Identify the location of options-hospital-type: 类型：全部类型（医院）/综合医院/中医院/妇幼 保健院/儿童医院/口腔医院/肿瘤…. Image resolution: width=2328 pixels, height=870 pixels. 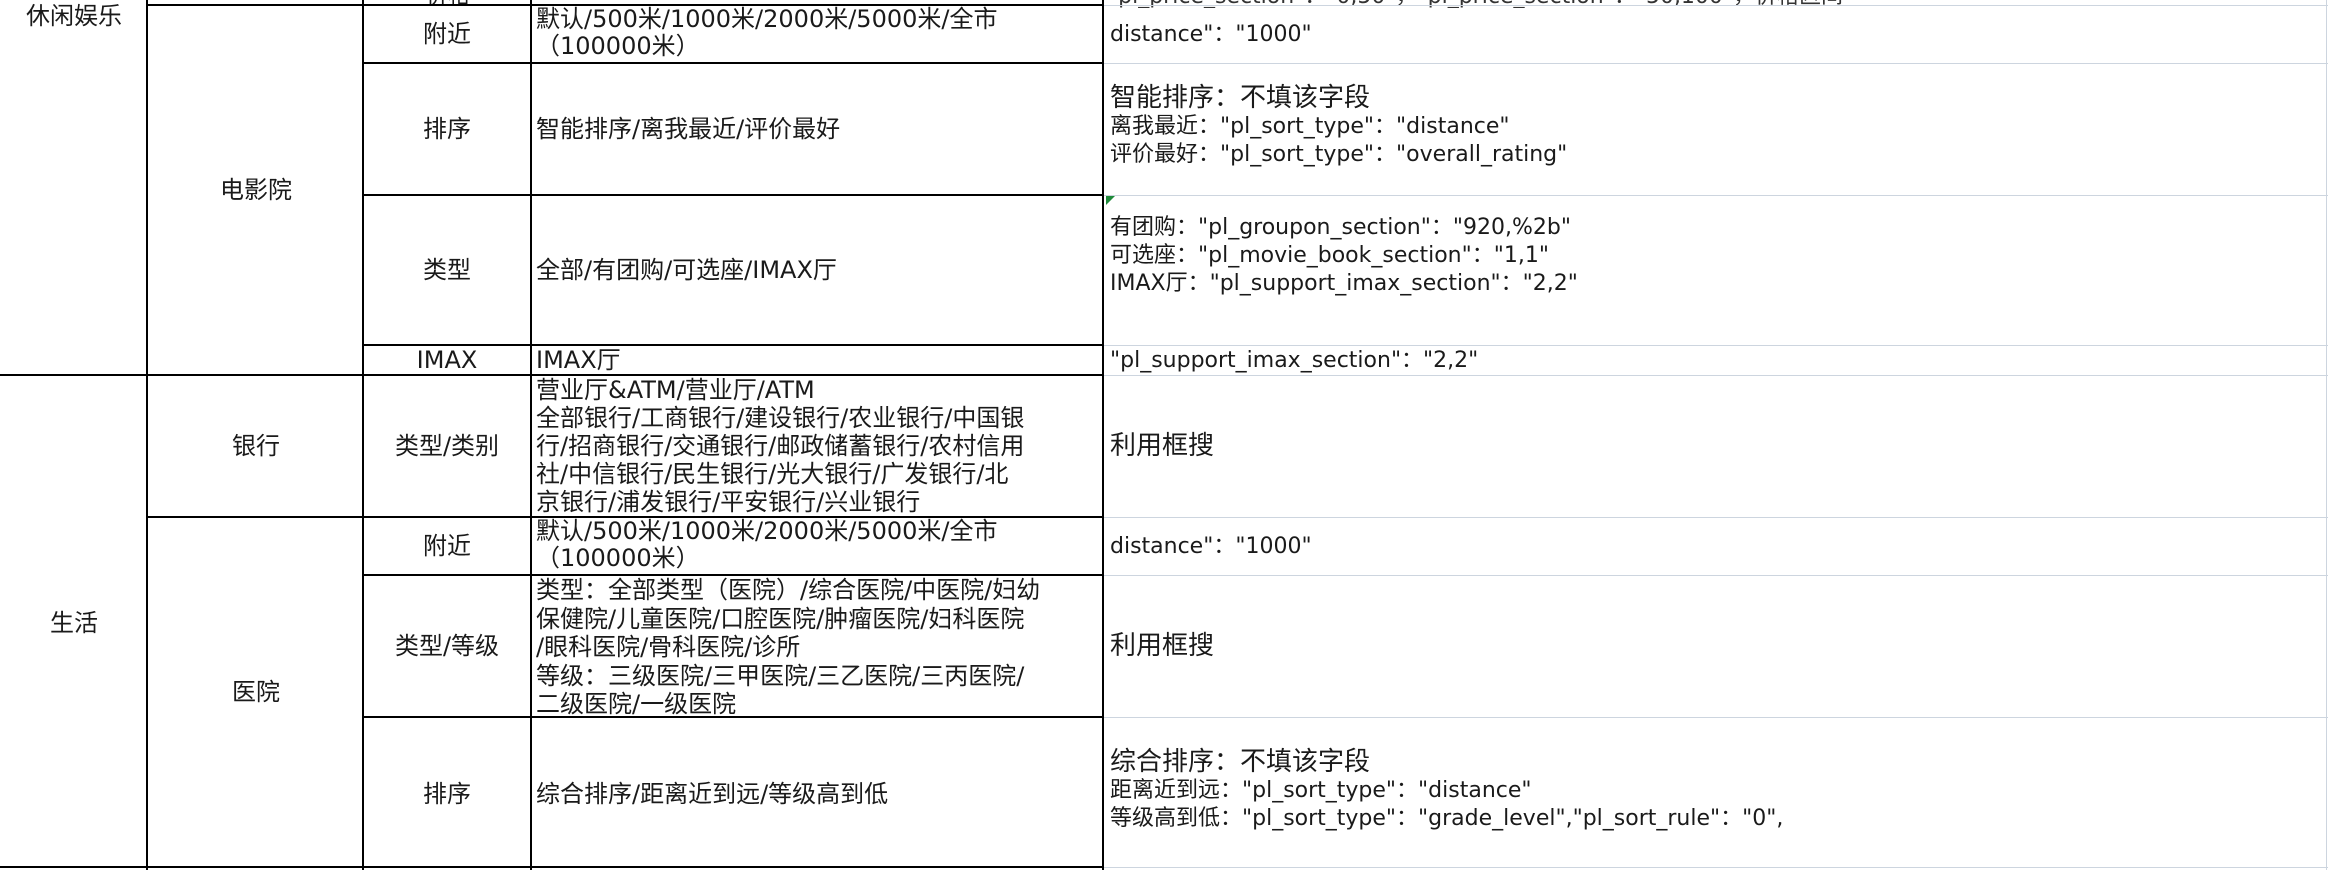
(817, 646).